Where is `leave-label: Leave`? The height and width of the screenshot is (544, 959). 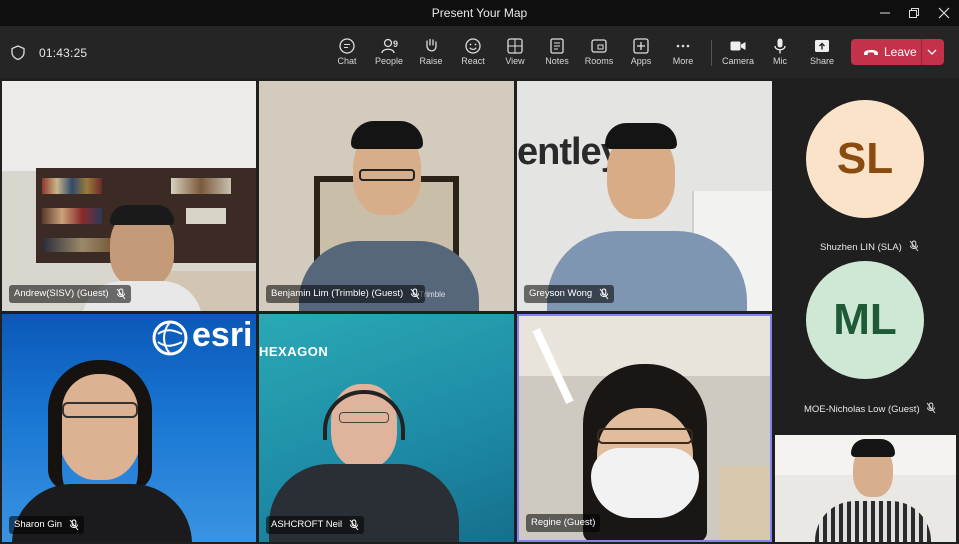 leave-label: Leave is located at coordinates (900, 52).